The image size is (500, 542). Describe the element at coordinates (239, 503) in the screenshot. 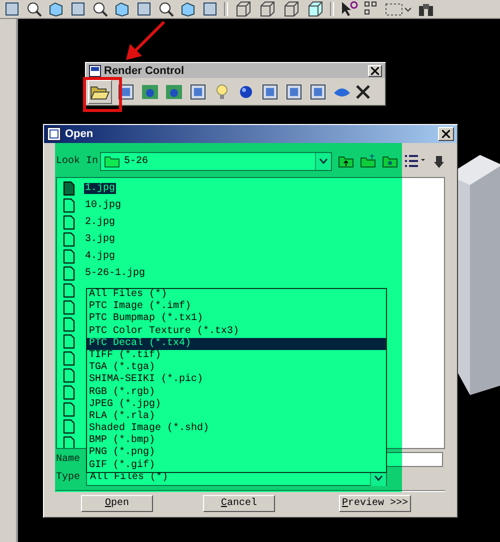

I see `dialog-button: Cancel` at that location.